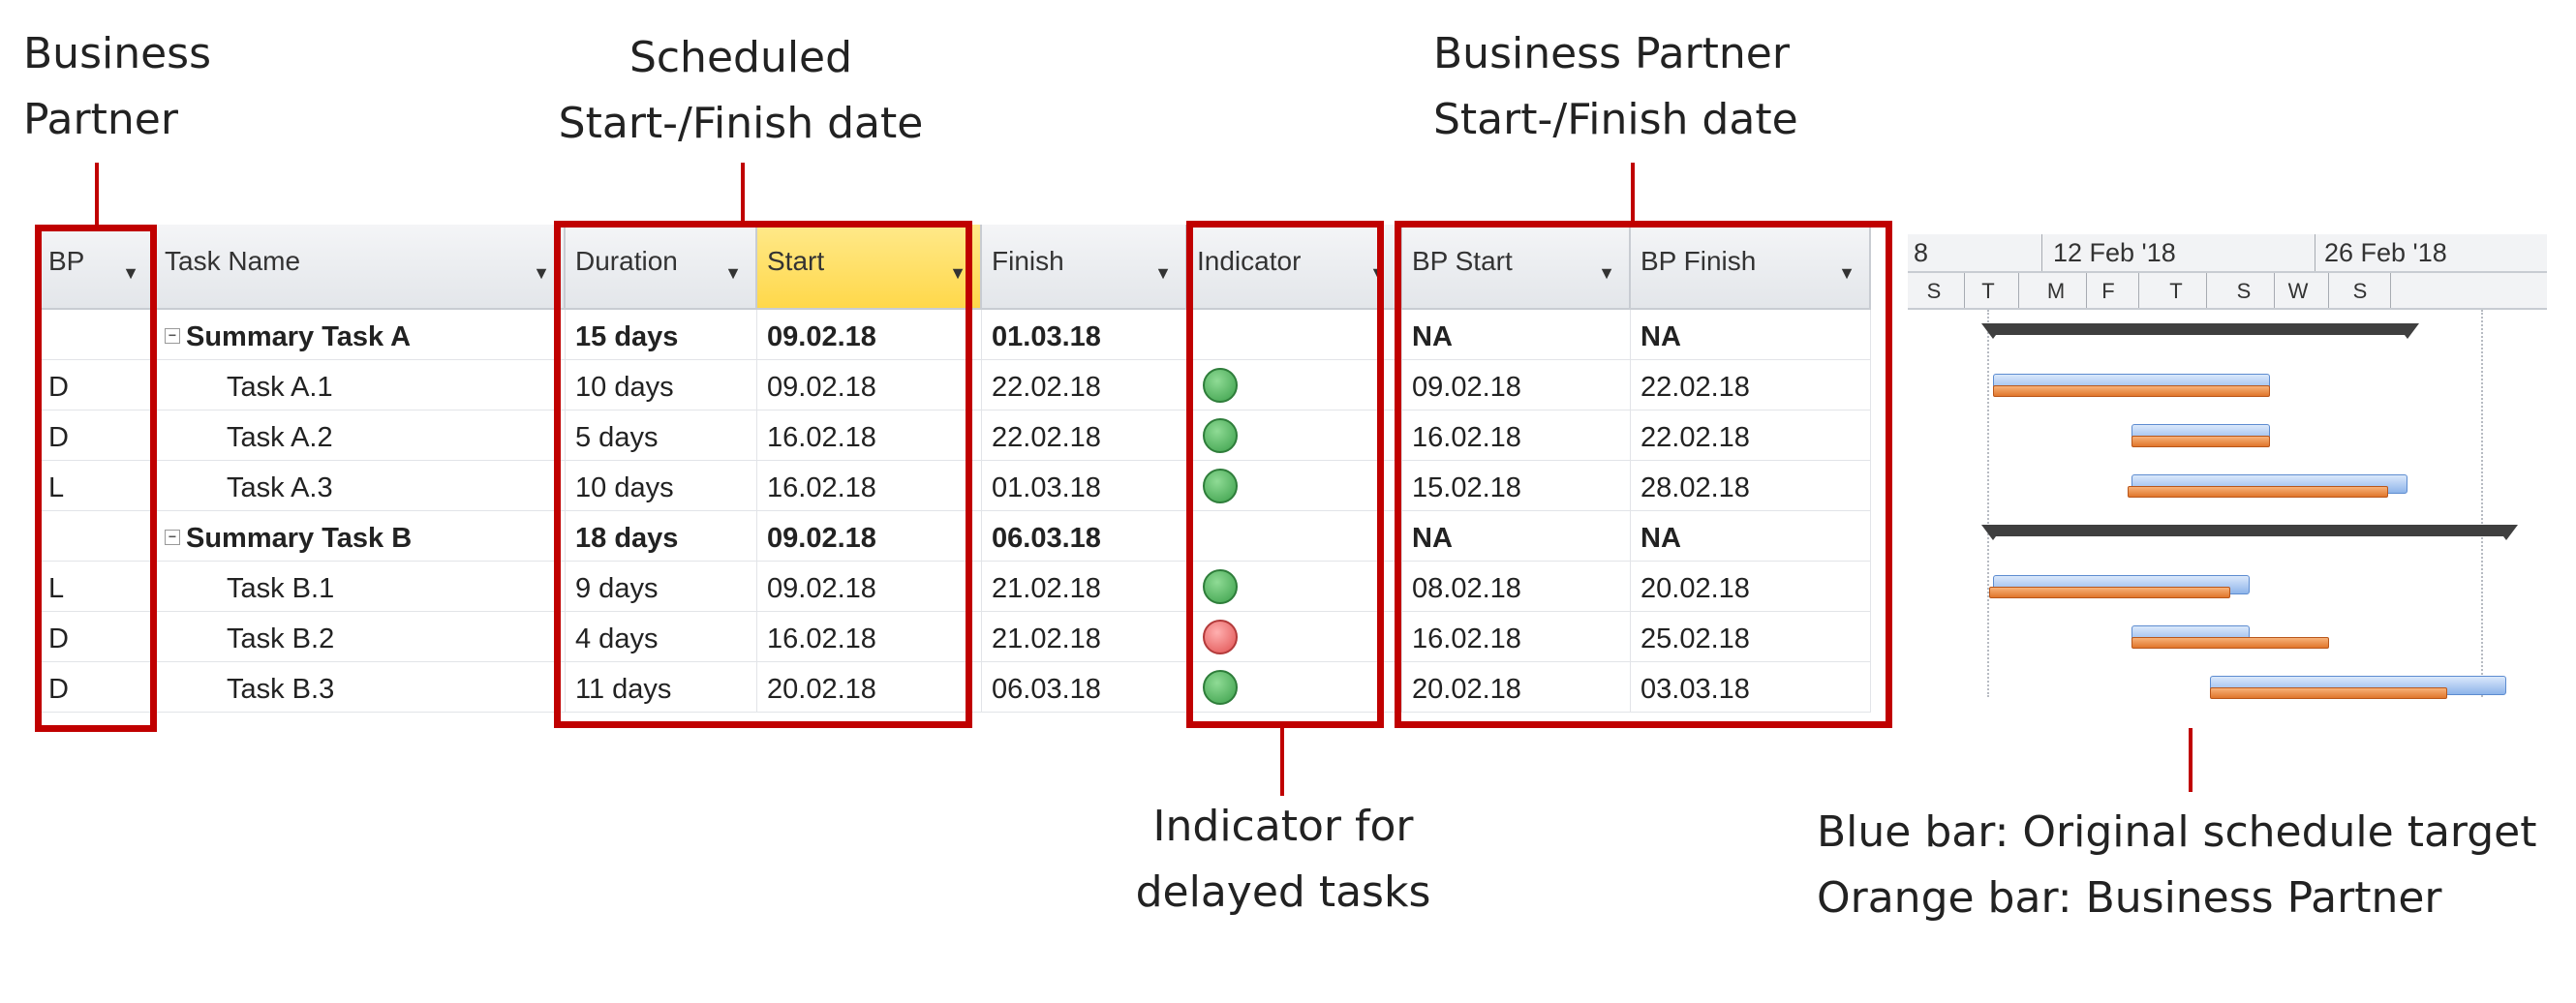 Image resolution: width=2576 pixels, height=1003 pixels. What do you see at coordinates (360, 385) in the screenshot?
I see `cell-task: Task A.1` at bounding box center [360, 385].